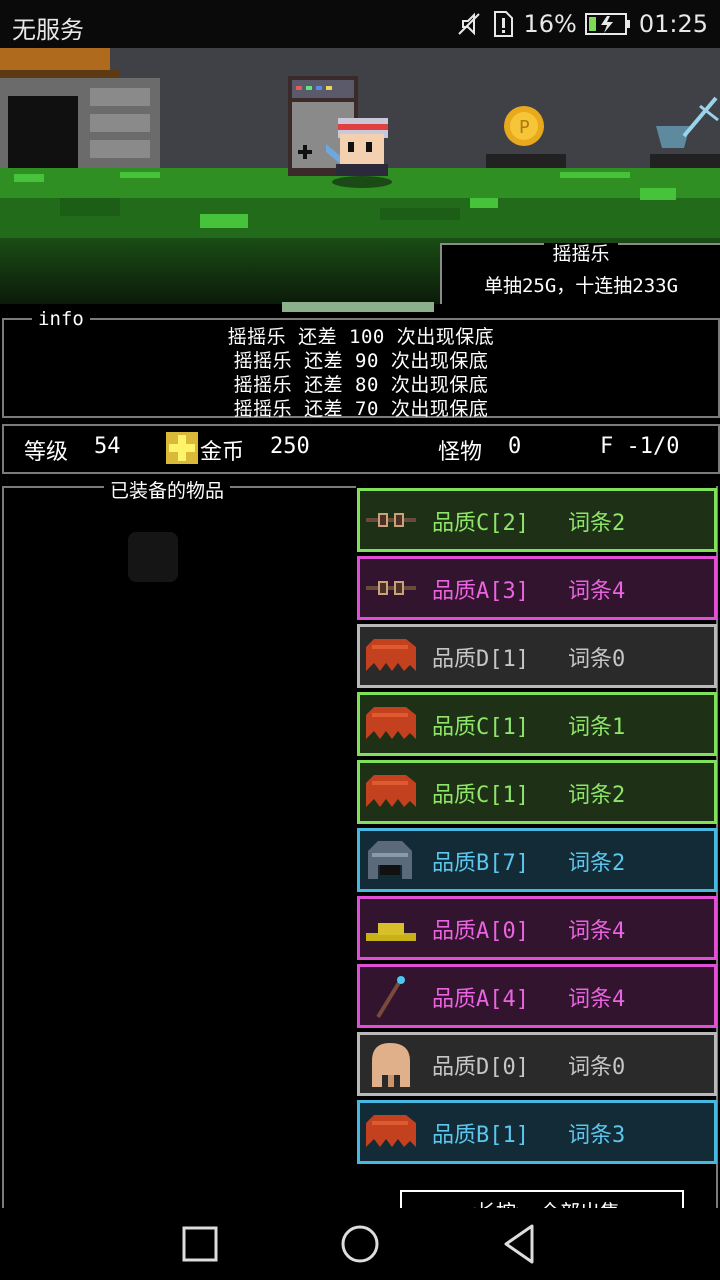  I want to click on item-quality: 品质C[2], so click(480, 523).